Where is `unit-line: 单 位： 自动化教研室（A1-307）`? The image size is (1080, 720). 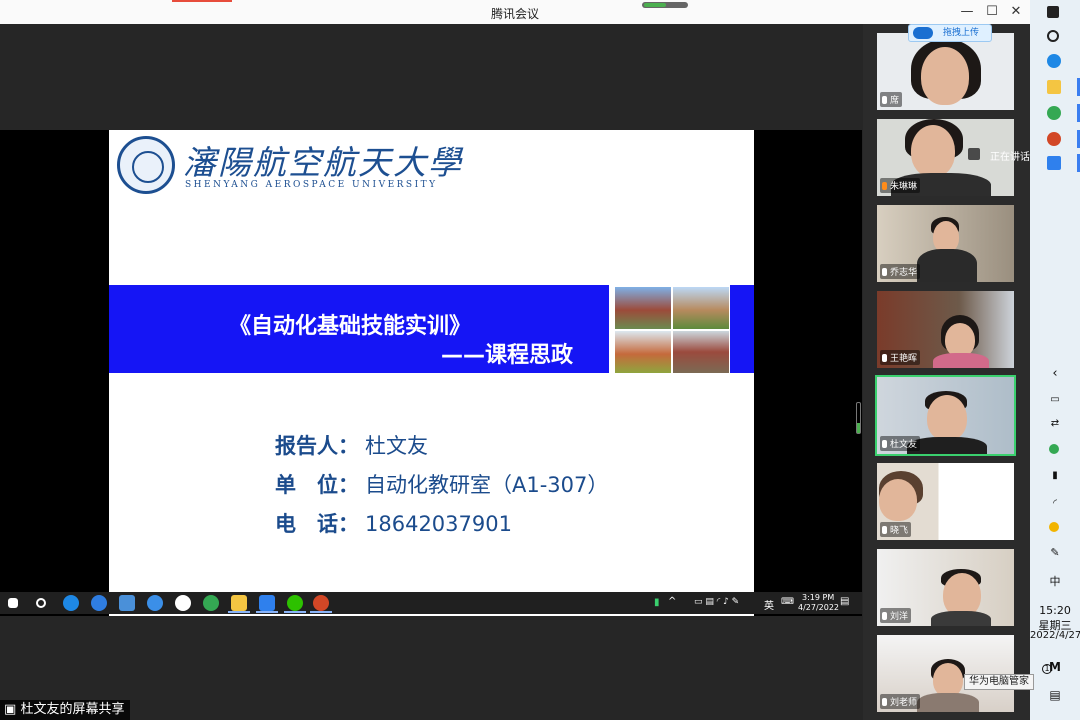
unit-line: 单 位： 自动化教研室（A1-307） is located at coordinates (441, 484).